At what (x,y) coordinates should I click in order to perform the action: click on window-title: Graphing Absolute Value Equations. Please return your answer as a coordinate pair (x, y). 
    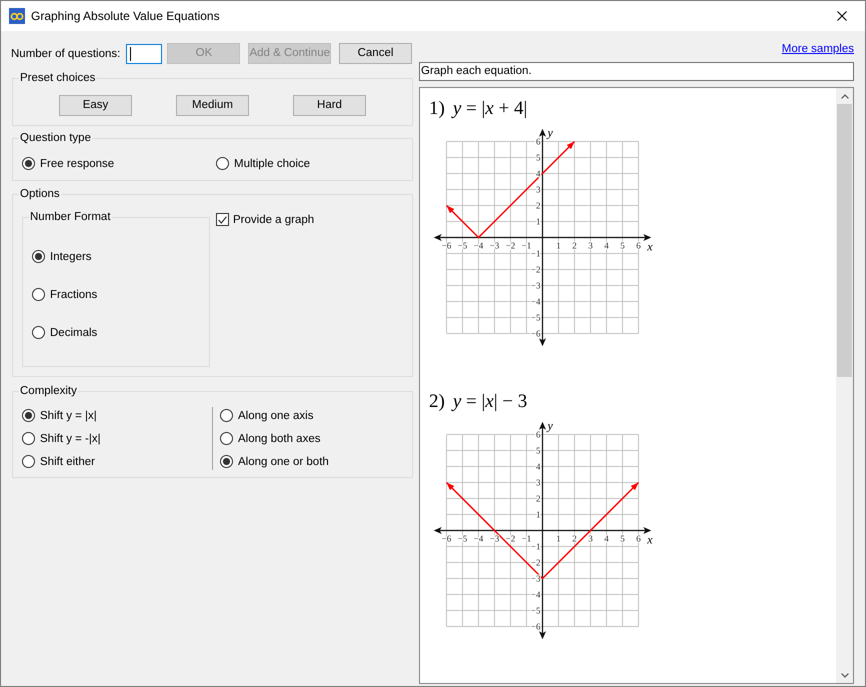
    Looking at the image, I should click on (125, 16).